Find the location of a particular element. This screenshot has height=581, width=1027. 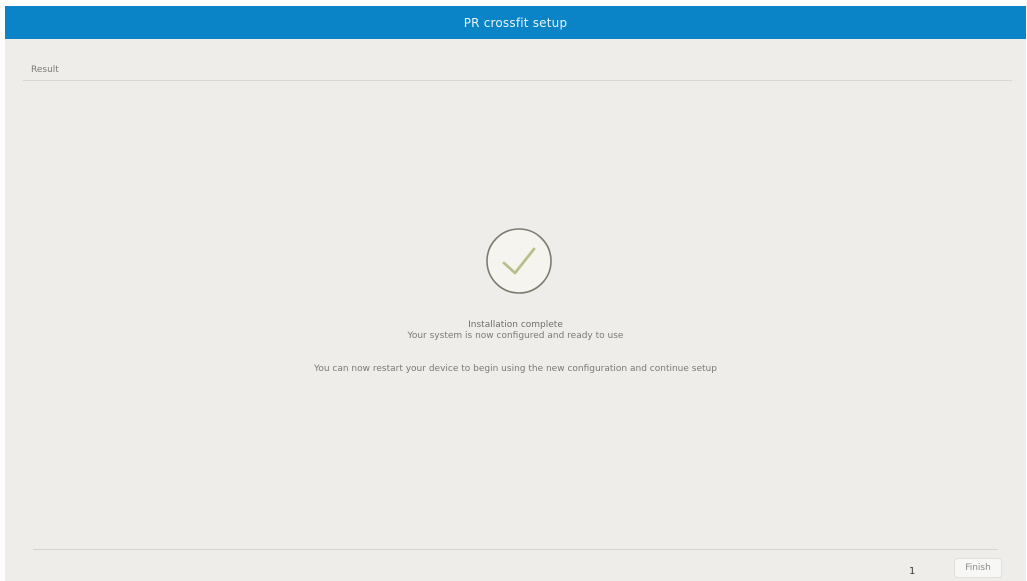

success-title: Installation complete is located at coordinates (515, 325).